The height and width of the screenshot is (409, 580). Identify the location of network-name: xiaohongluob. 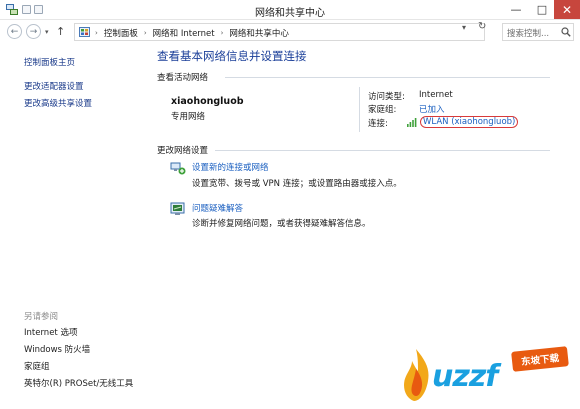
(207, 101).